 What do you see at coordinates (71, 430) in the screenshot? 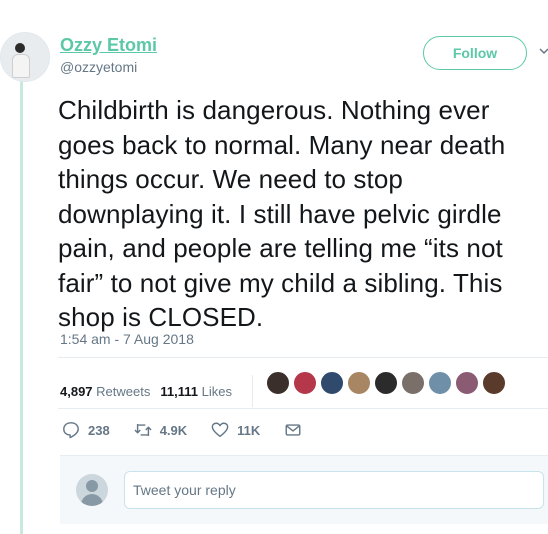
I see `reply-icon` at bounding box center [71, 430].